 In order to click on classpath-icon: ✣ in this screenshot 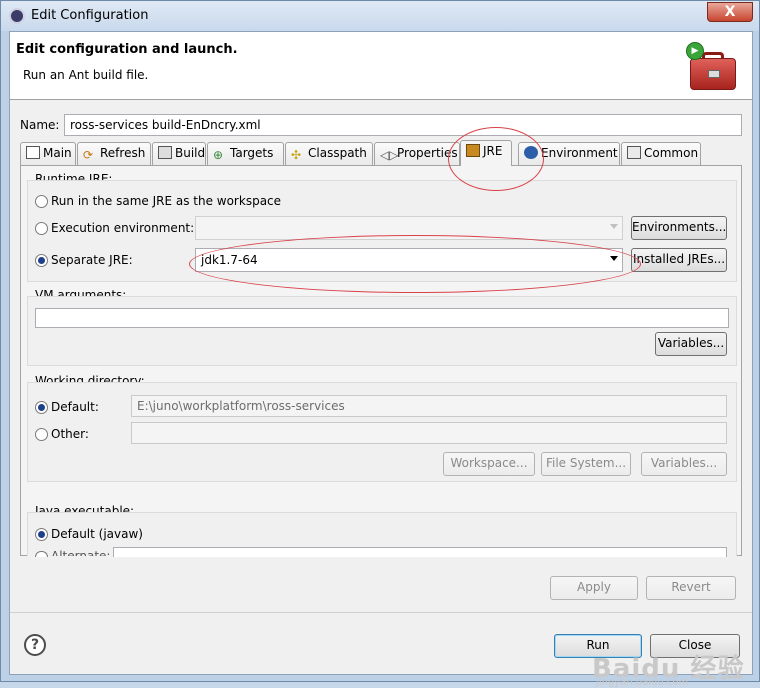, I will do `click(296, 155)`.